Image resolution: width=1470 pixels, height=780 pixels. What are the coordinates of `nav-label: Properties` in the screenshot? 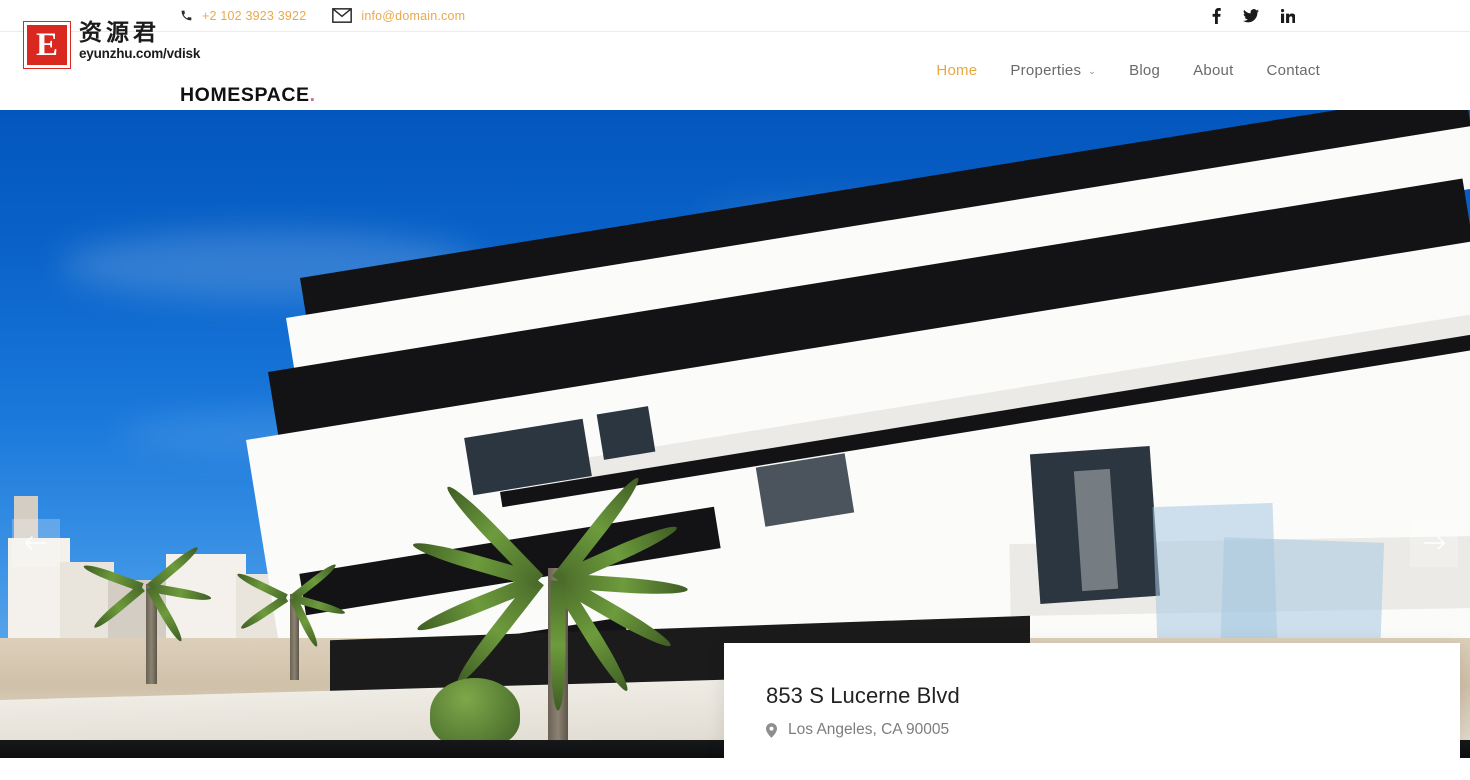 It's located at (1046, 70).